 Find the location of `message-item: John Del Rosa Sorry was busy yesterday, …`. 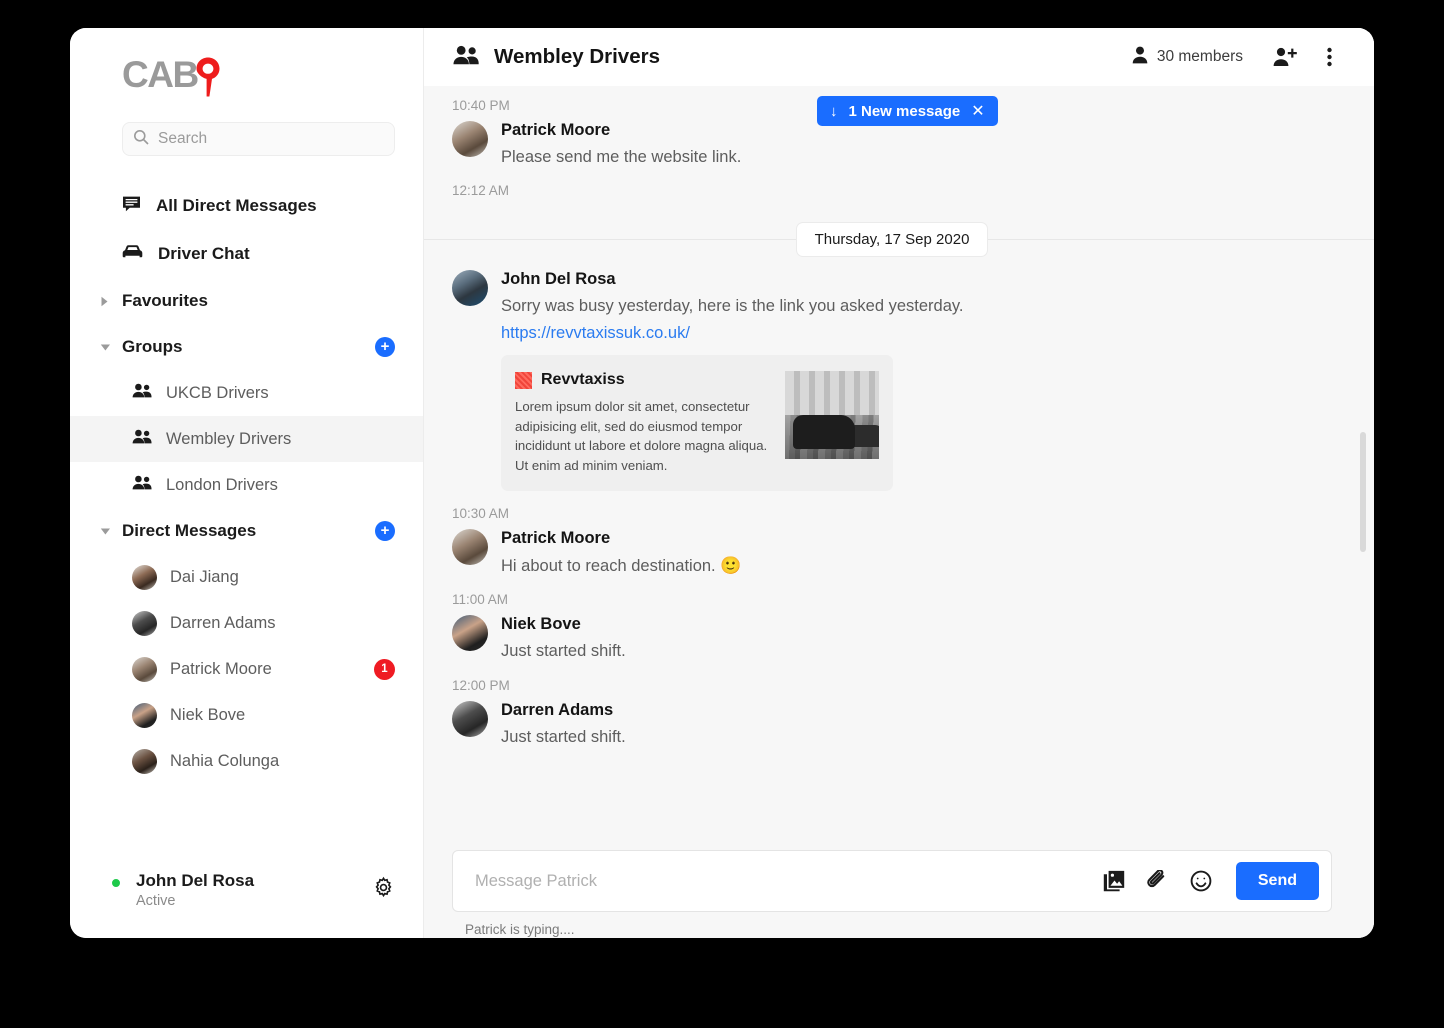

message-item: John Del Rosa Sorry was busy yesterday, … is located at coordinates (892, 381).